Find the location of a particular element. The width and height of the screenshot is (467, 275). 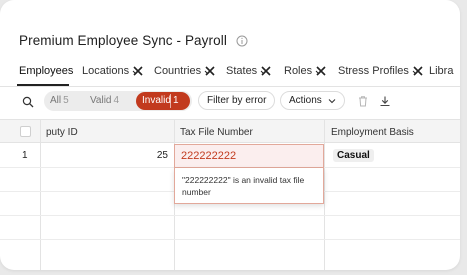

filter-by-error-button: Filter by error is located at coordinates (237, 100).